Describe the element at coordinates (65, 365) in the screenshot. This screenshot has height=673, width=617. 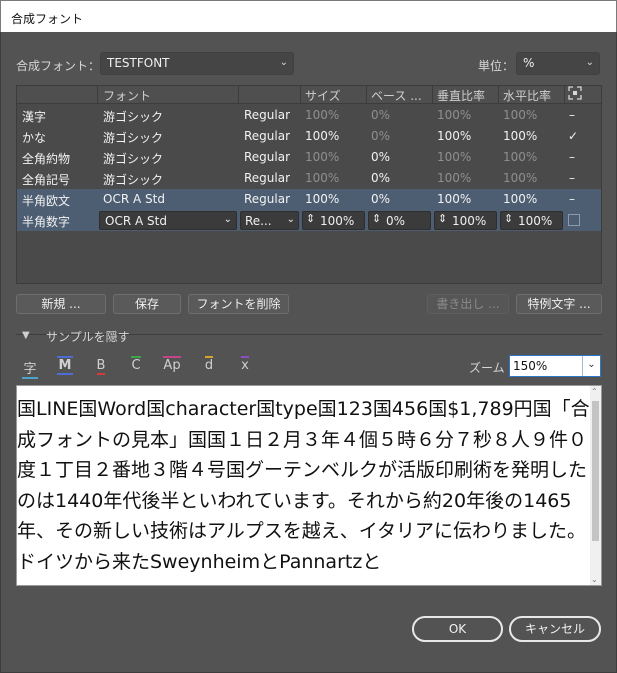
I see `em-box-m-icon: M` at that location.